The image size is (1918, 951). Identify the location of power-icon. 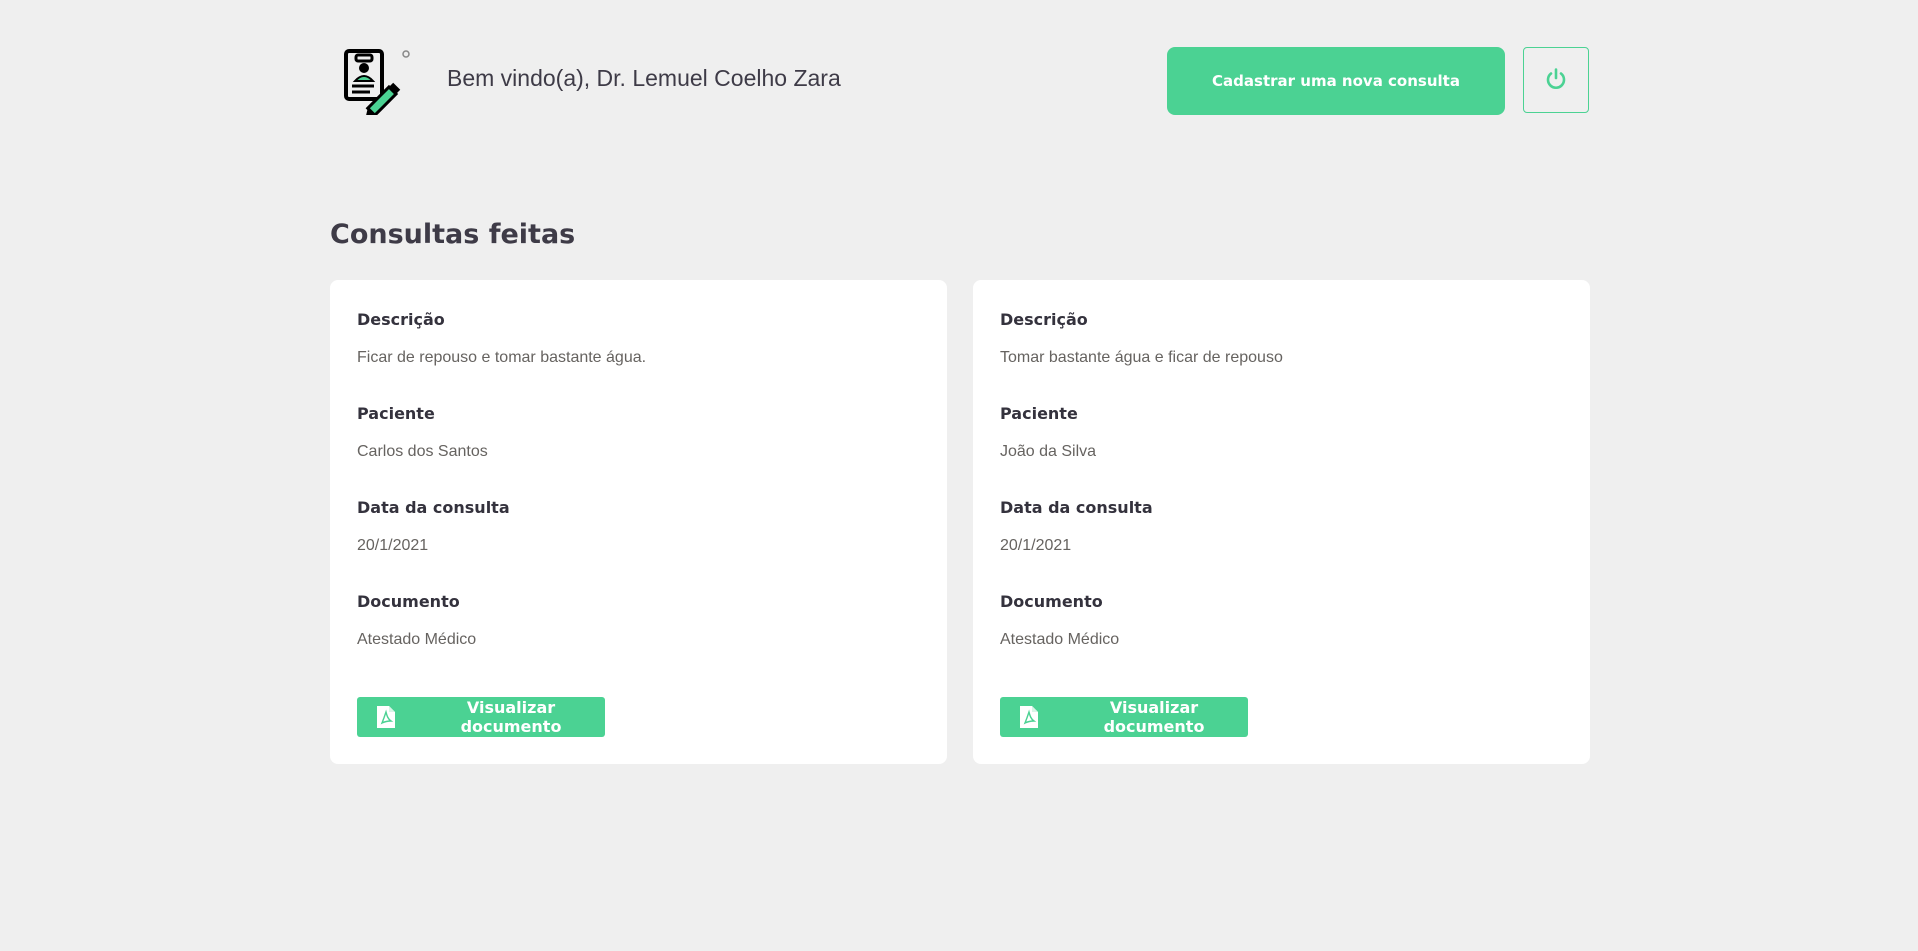
(1556, 80).